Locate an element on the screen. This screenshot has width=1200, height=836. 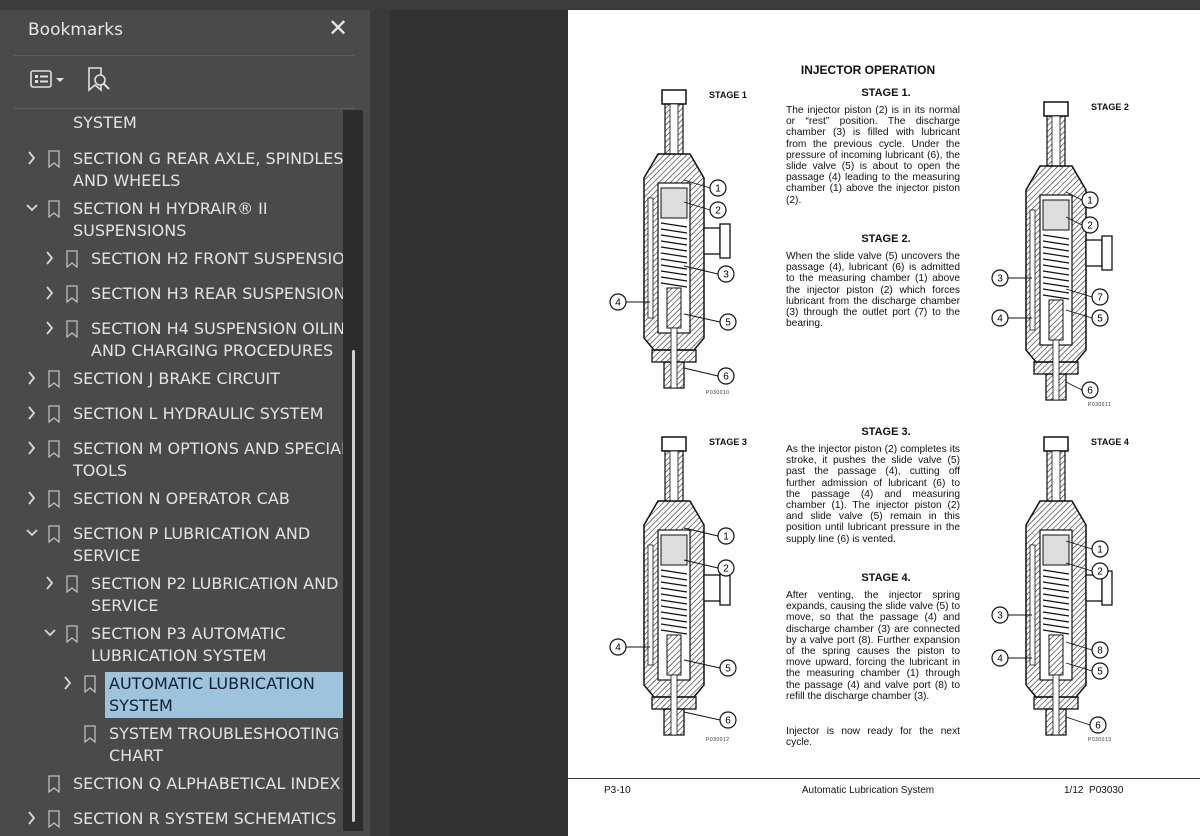
bookmark-label: SECTION J BRAKE CIRCUIT is located at coordinates (177, 378).